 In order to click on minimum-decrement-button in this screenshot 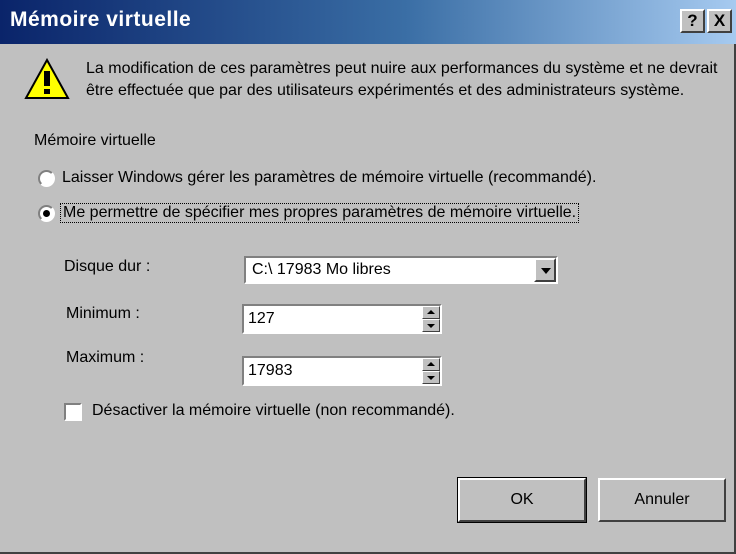, I will do `click(431, 325)`.